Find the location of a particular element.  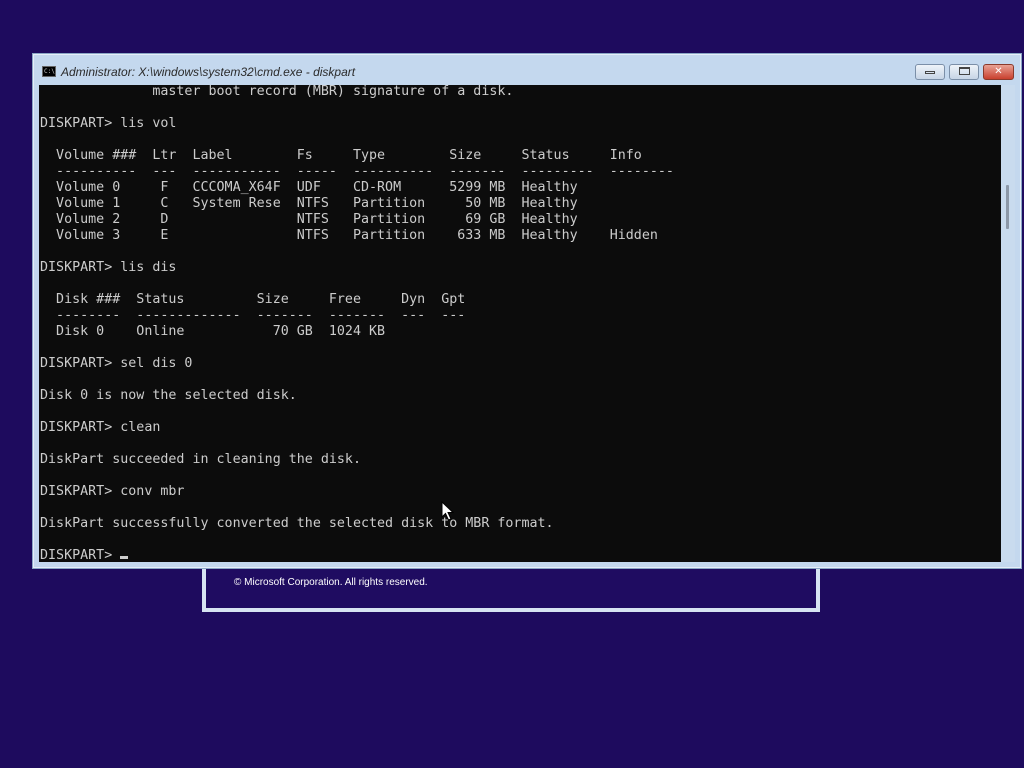

console-line: DISKPART> sel dis 0 is located at coordinates (116, 363).